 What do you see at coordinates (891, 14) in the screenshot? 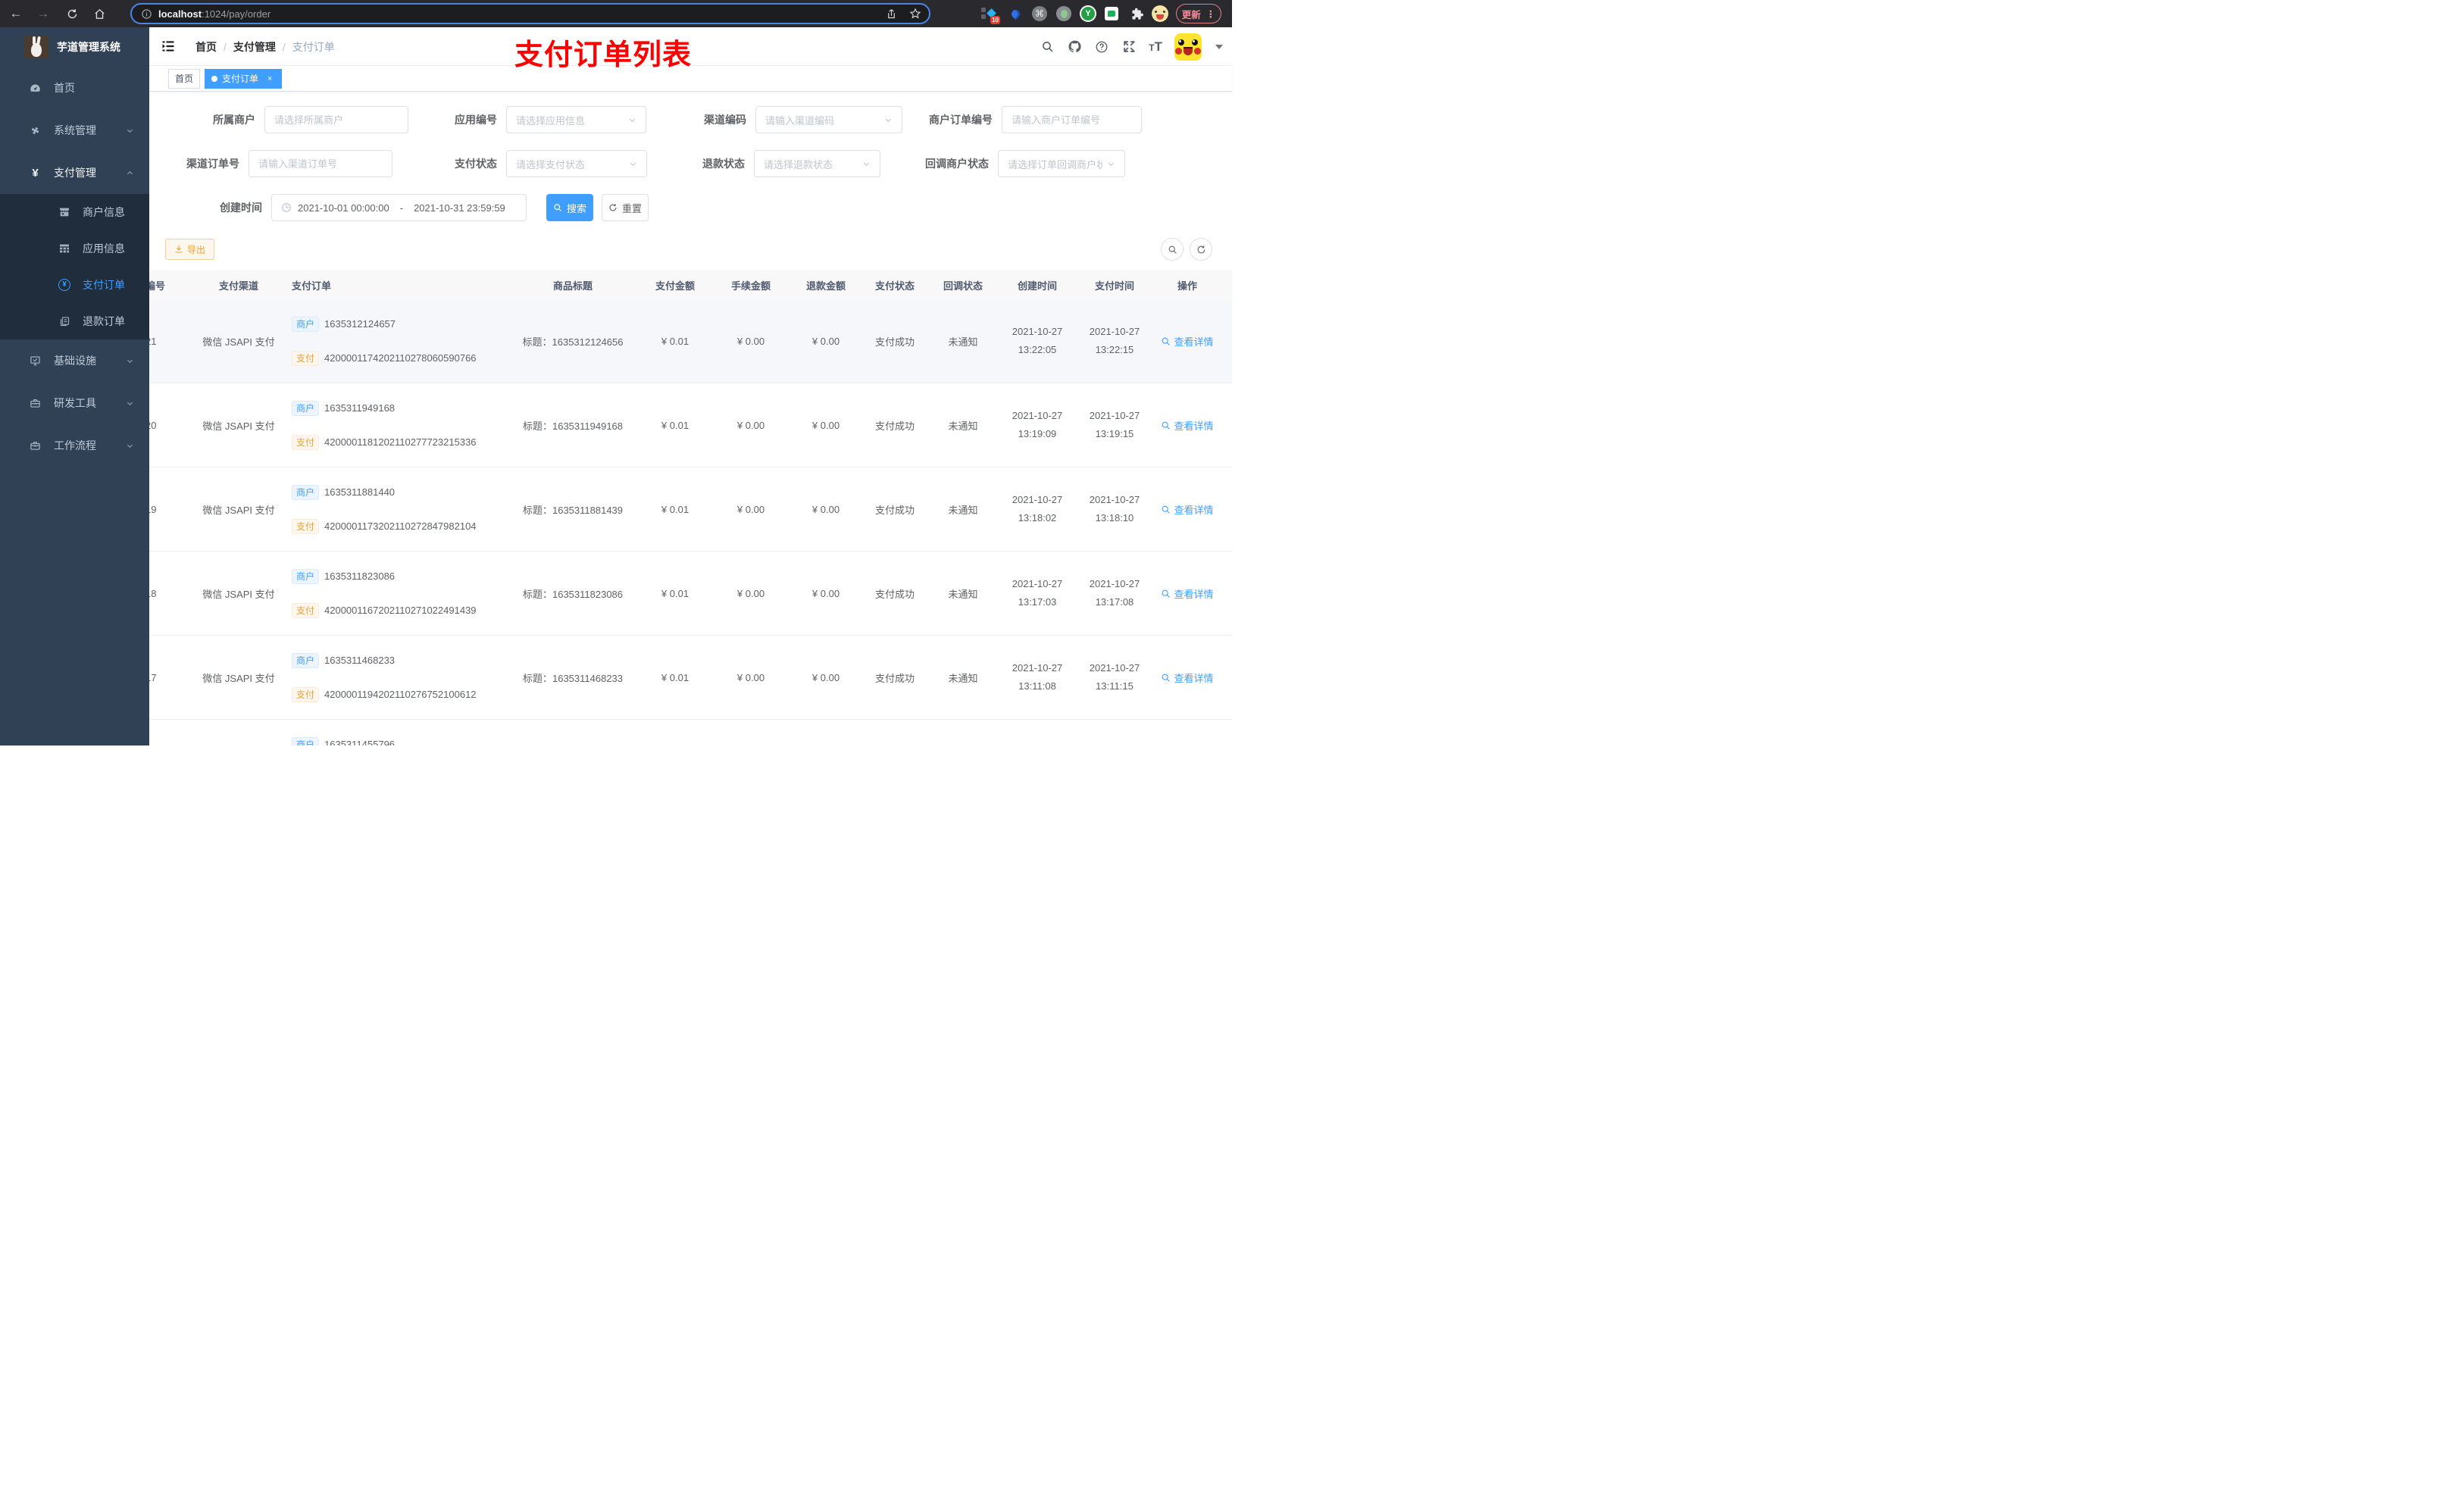
I see `share-icon` at bounding box center [891, 14].